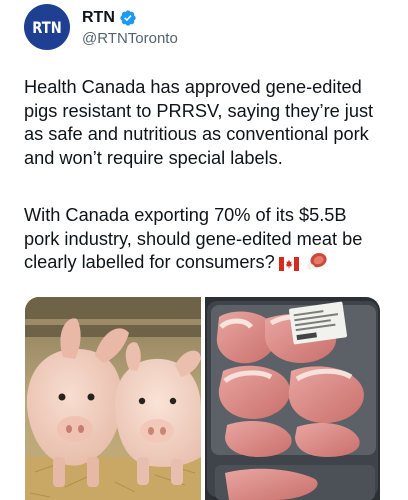 This screenshot has width=408, height=500. I want to click on meat-icon, so click(316, 262).